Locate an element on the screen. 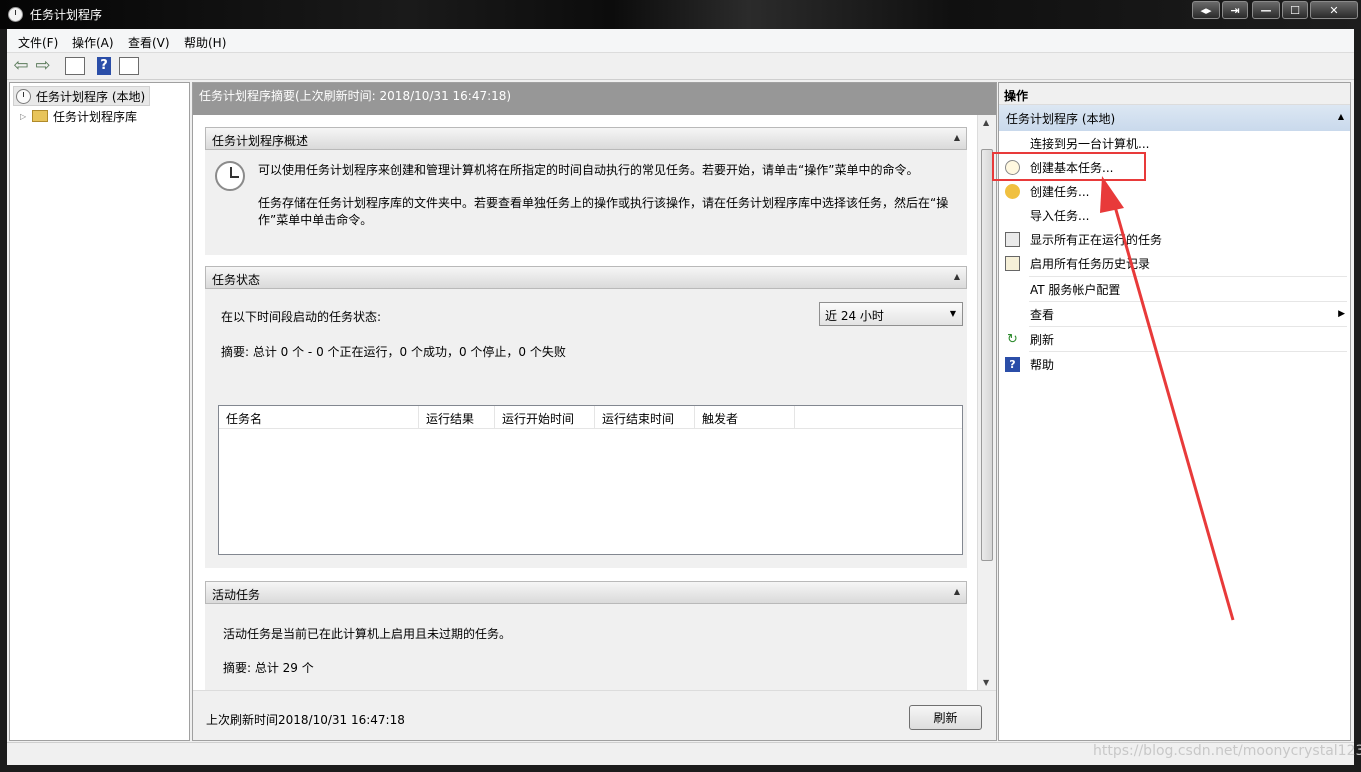  extra-window-buttons: ◂▸ ⇥ is located at coordinates (1220, 10).